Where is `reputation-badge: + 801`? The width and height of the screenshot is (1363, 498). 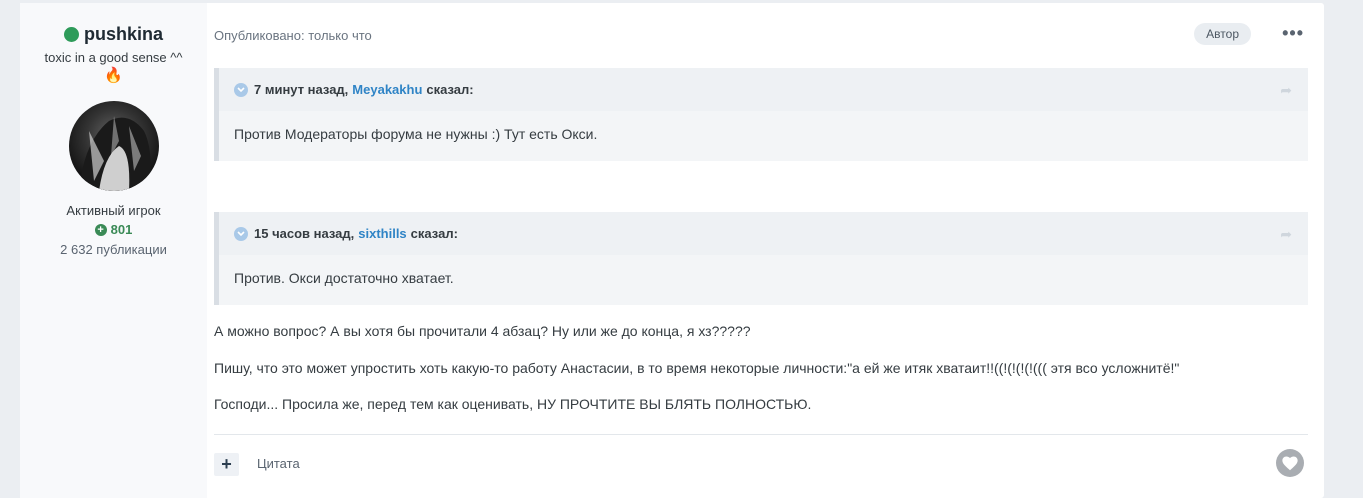 reputation-badge: + 801 is located at coordinates (113, 229).